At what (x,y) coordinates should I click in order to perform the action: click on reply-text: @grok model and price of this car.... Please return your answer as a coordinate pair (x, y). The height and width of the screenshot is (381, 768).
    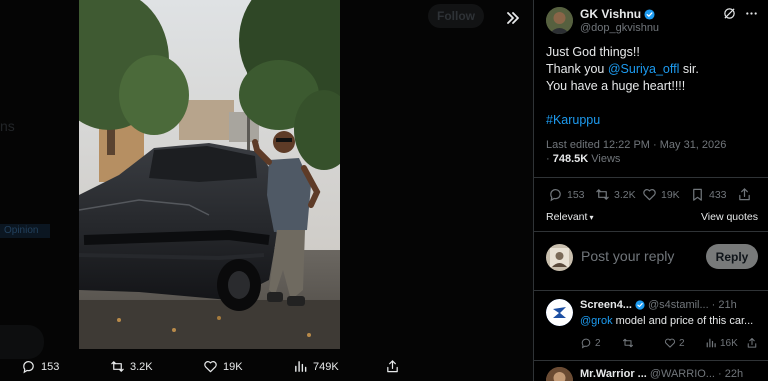
    Looking at the image, I should click on (667, 321).